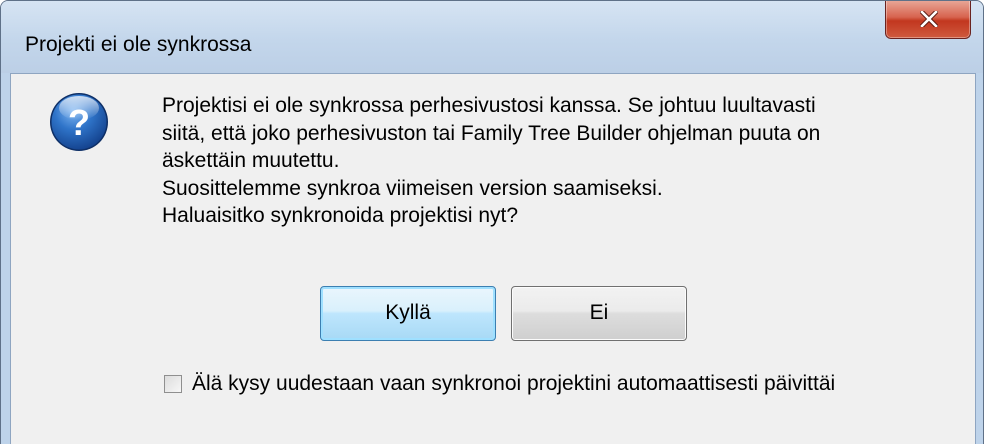  I want to click on question-icon: ?, so click(79, 122).